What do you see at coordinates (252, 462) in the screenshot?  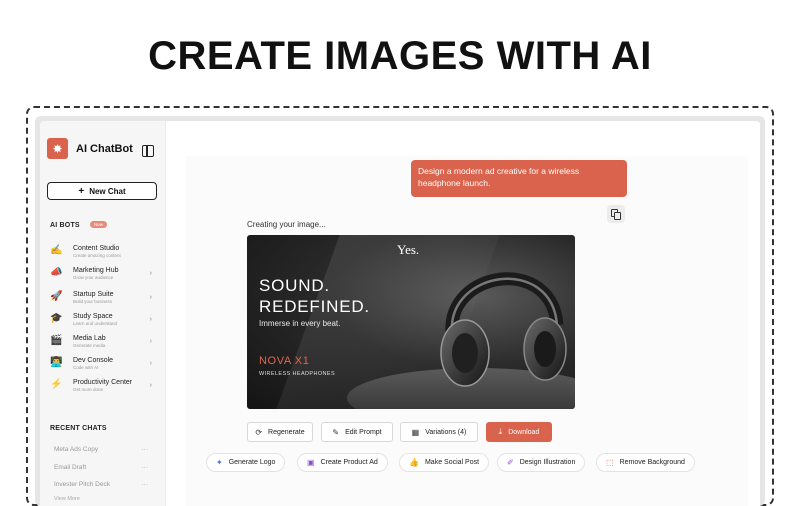 I see `generate-logo-label: Generate Logo` at bounding box center [252, 462].